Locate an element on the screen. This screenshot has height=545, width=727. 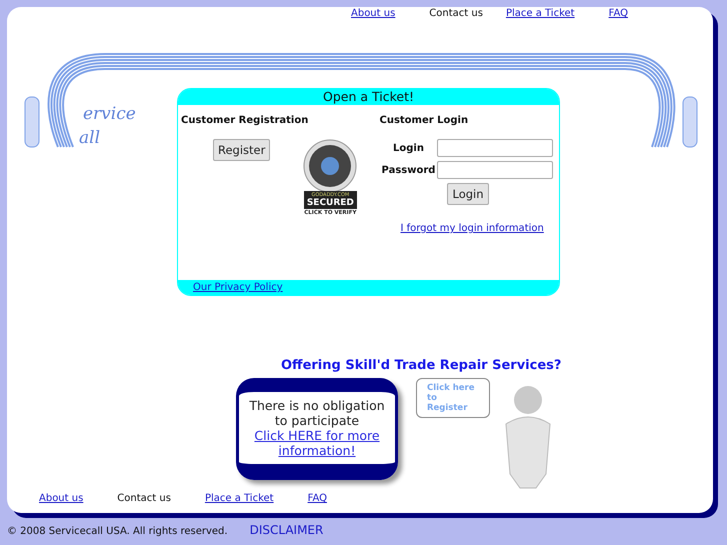
promo-heading: Offering Skill'd Trade Repair Services? is located at coordinates (421, 365).